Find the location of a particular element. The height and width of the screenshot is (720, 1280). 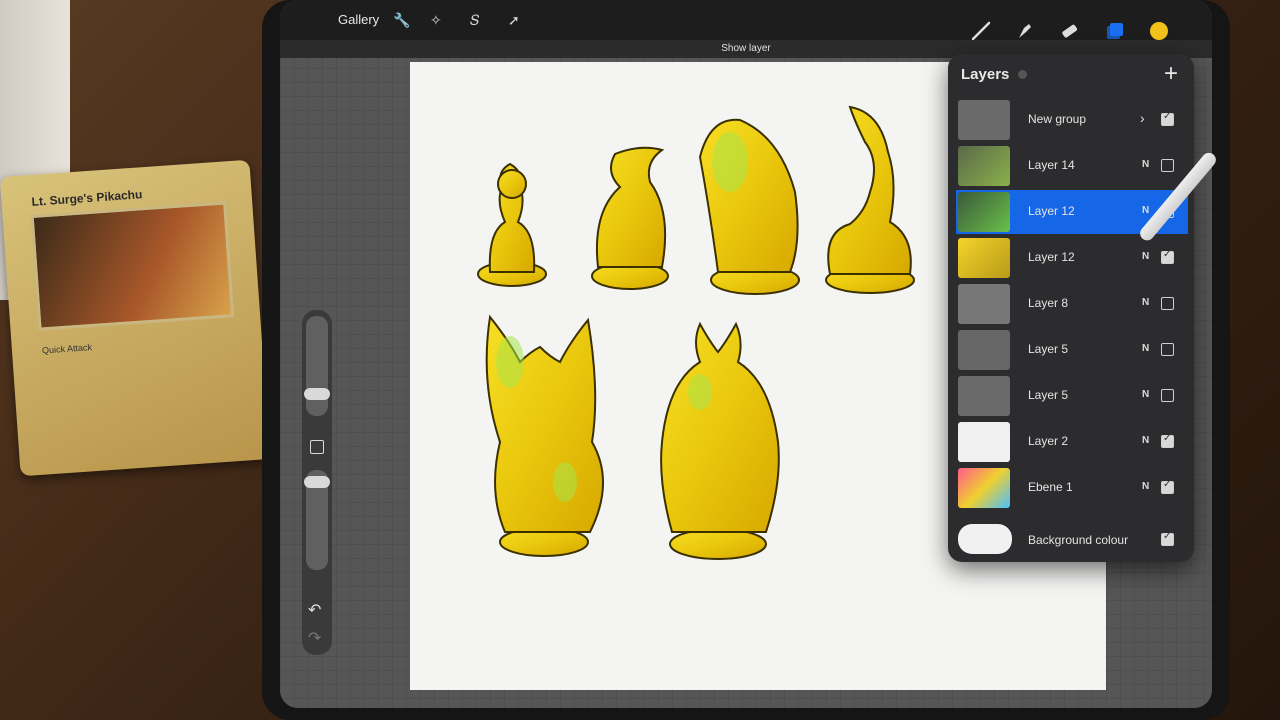

selection-icon: 𝑆 is located at coordinates (474, 20).